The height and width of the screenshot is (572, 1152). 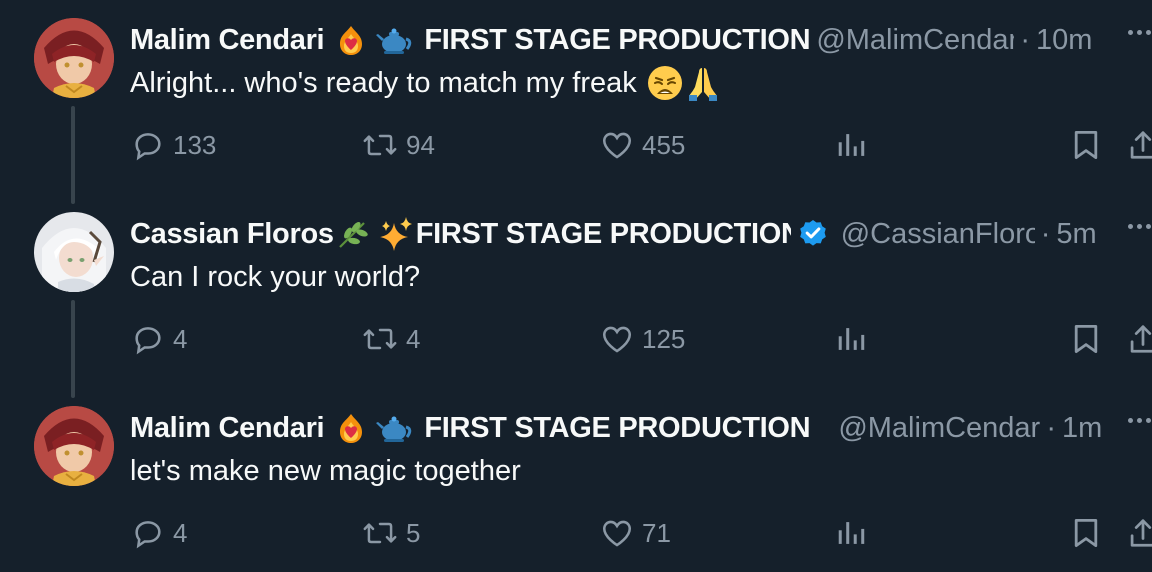 What do you see at coordinates (656, 532) in the screenshot?
I see `like-count: 71` at bounding box center [656, 532].